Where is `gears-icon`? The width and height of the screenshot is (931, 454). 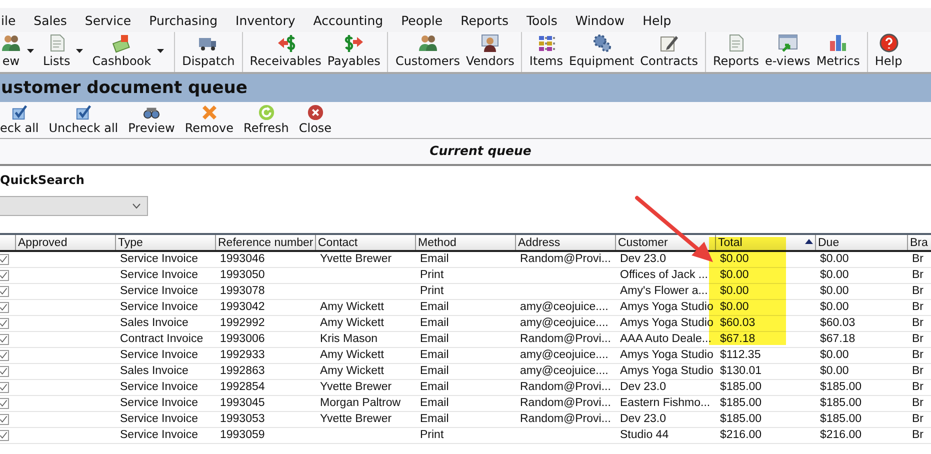 gears-icon is located at coordinates (602, 43).